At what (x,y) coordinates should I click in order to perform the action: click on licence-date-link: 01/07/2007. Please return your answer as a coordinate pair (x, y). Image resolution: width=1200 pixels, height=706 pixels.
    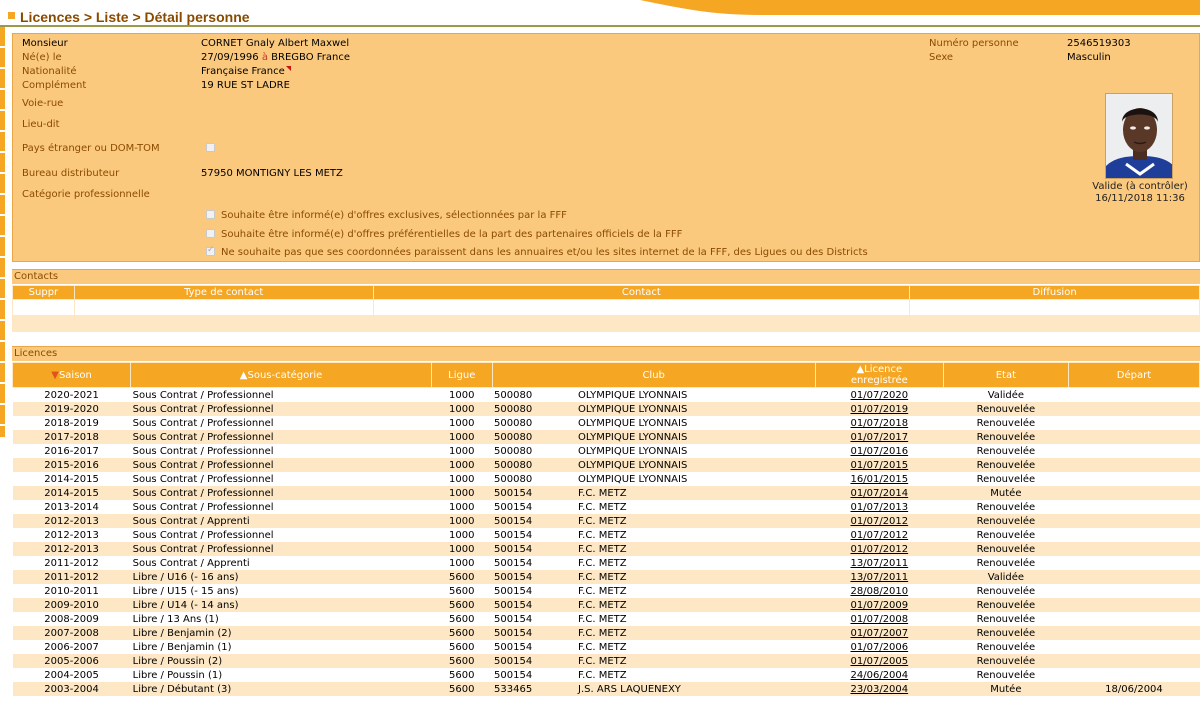
    Looking at the image, I should click on (880, 633).